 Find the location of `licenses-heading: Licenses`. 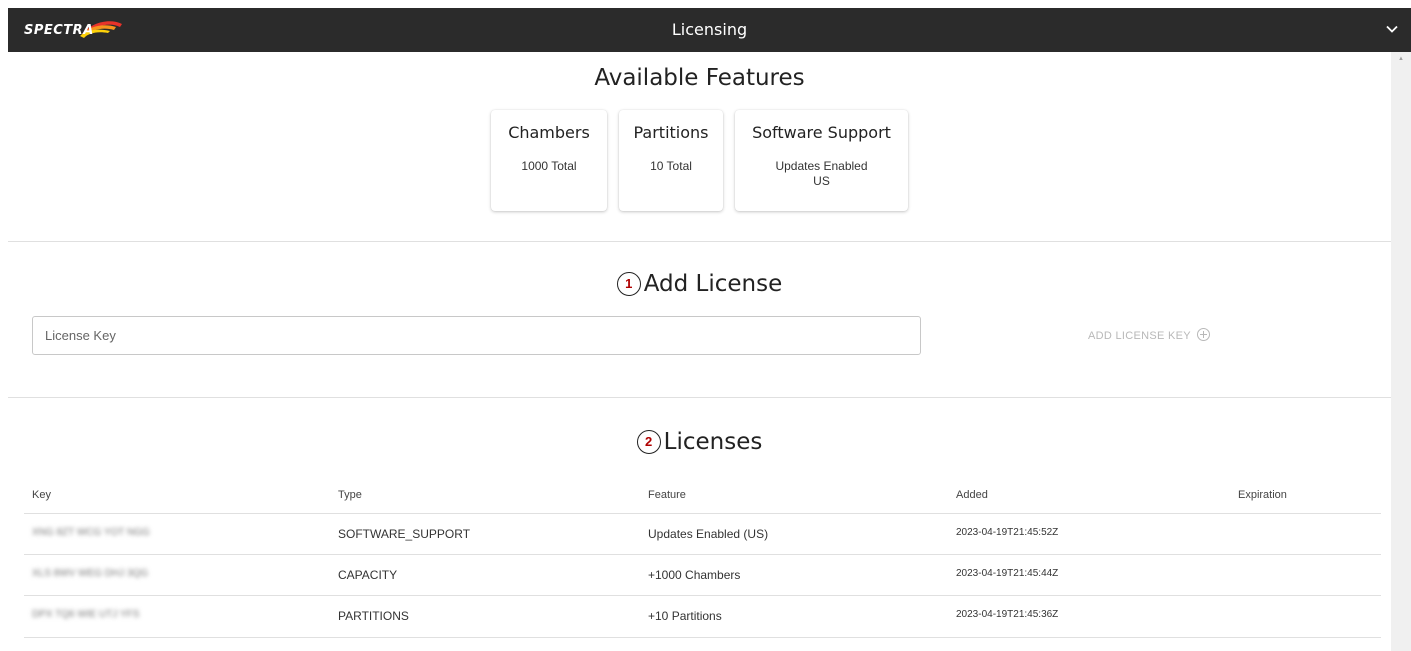

licenses-heading: Licenses is located at coordinates (713, 442).